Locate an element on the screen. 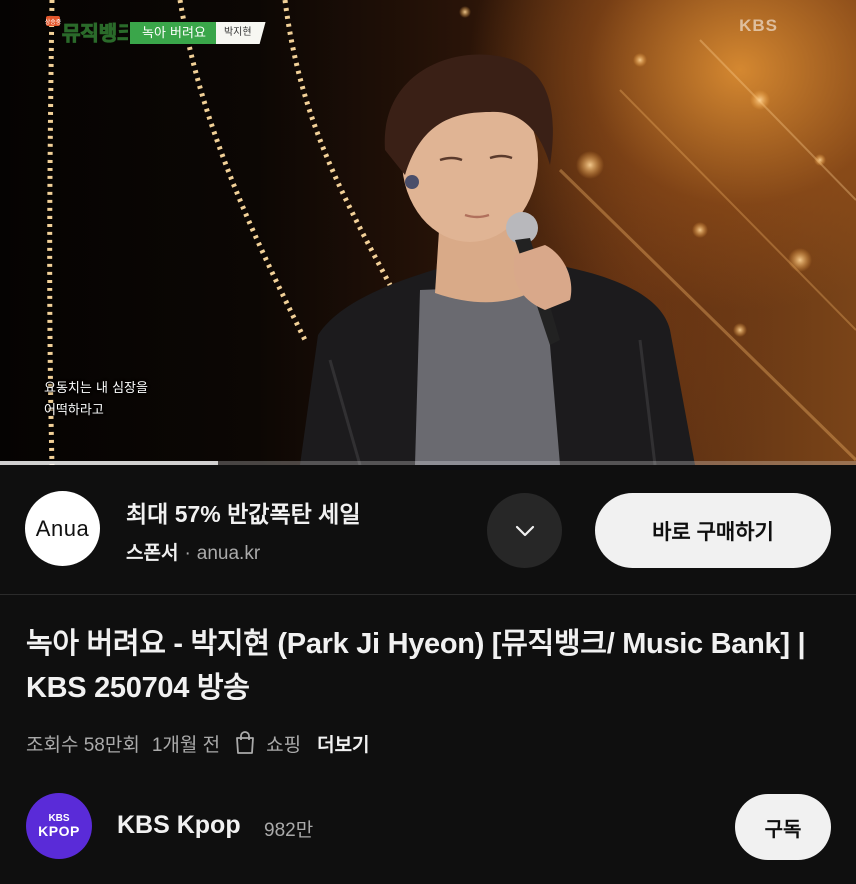 This screenshot has width=856, height=884. song-tag-artist: 박지현 is located at coordinates (240, 33).